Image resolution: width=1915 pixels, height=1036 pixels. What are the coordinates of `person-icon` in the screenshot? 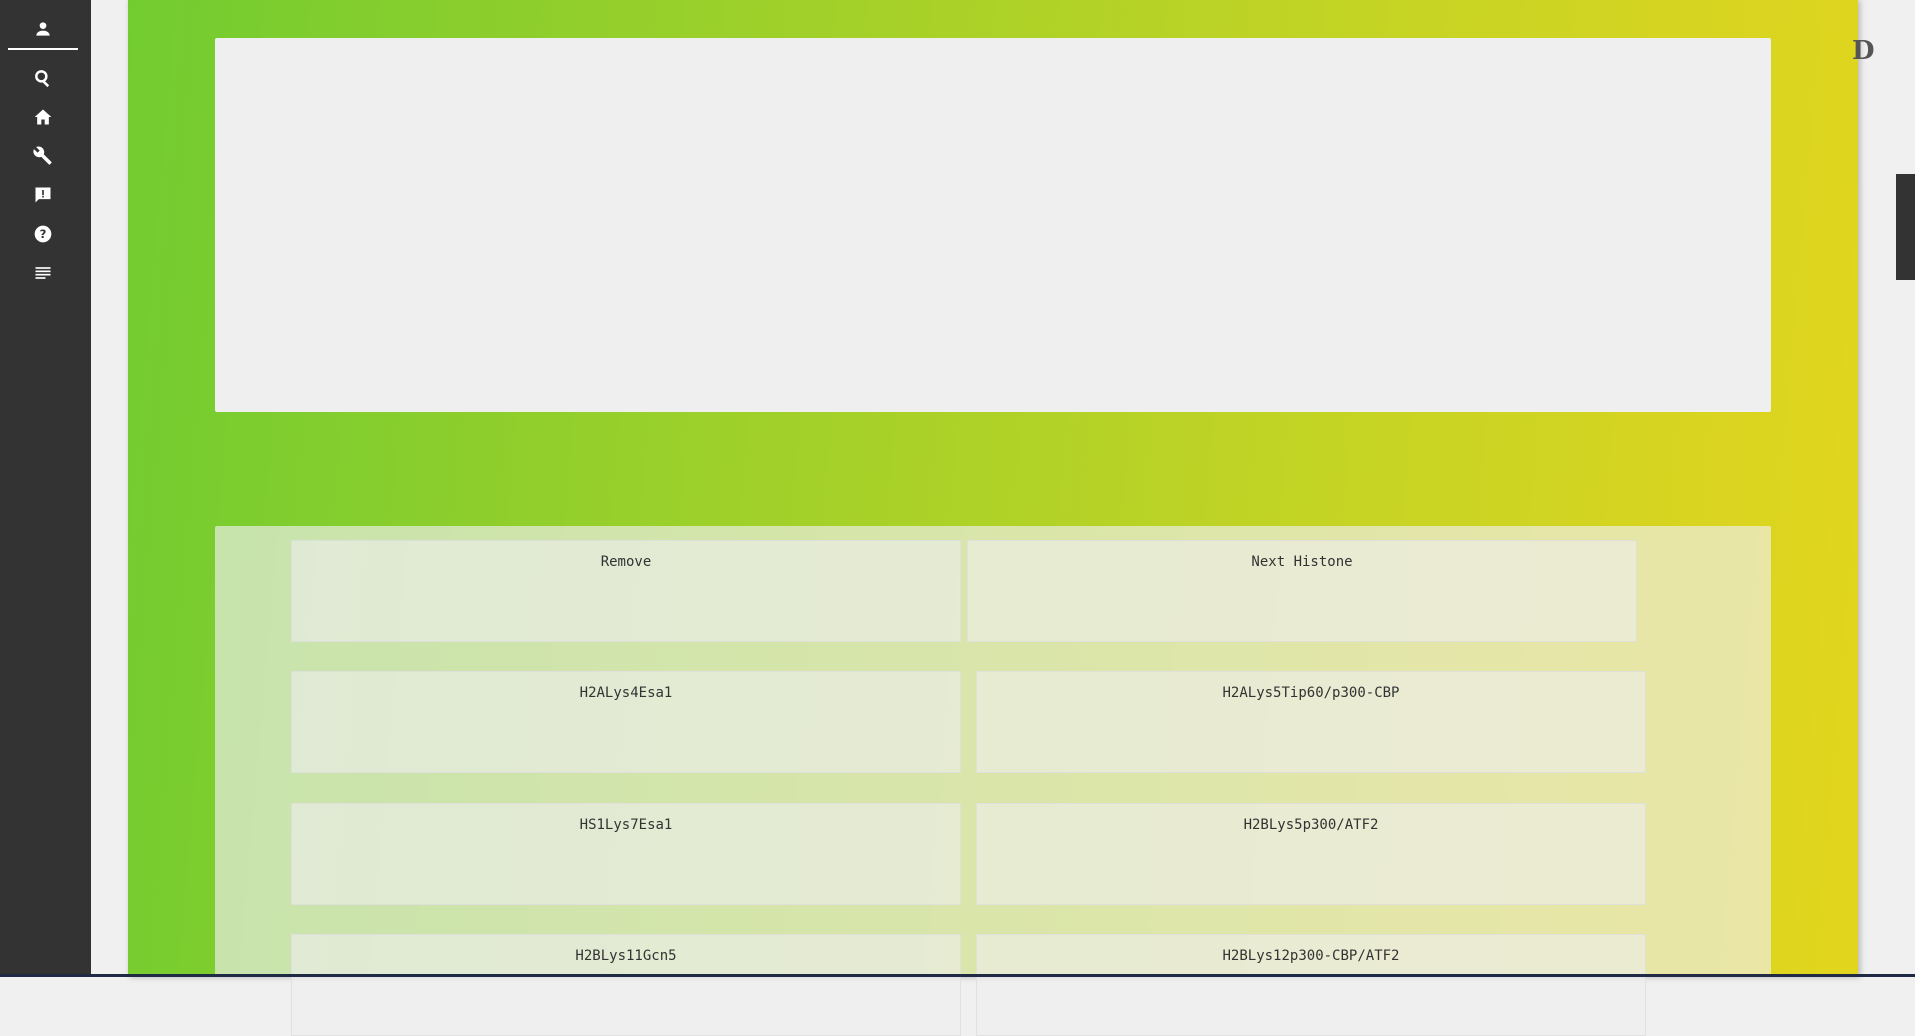 It's located at (42, 28).